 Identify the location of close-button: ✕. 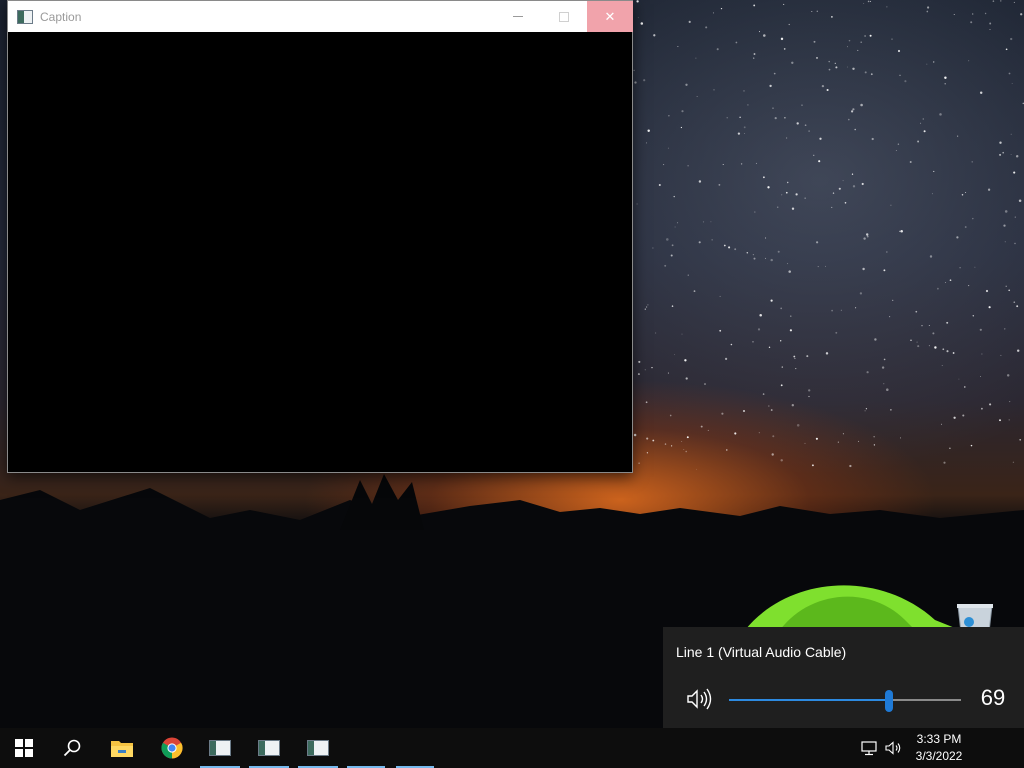
(610, 16).